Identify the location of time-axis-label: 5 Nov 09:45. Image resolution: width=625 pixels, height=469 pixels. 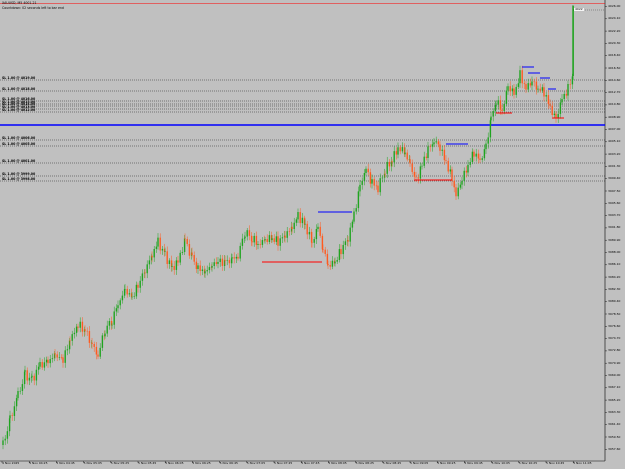
(473, 463).